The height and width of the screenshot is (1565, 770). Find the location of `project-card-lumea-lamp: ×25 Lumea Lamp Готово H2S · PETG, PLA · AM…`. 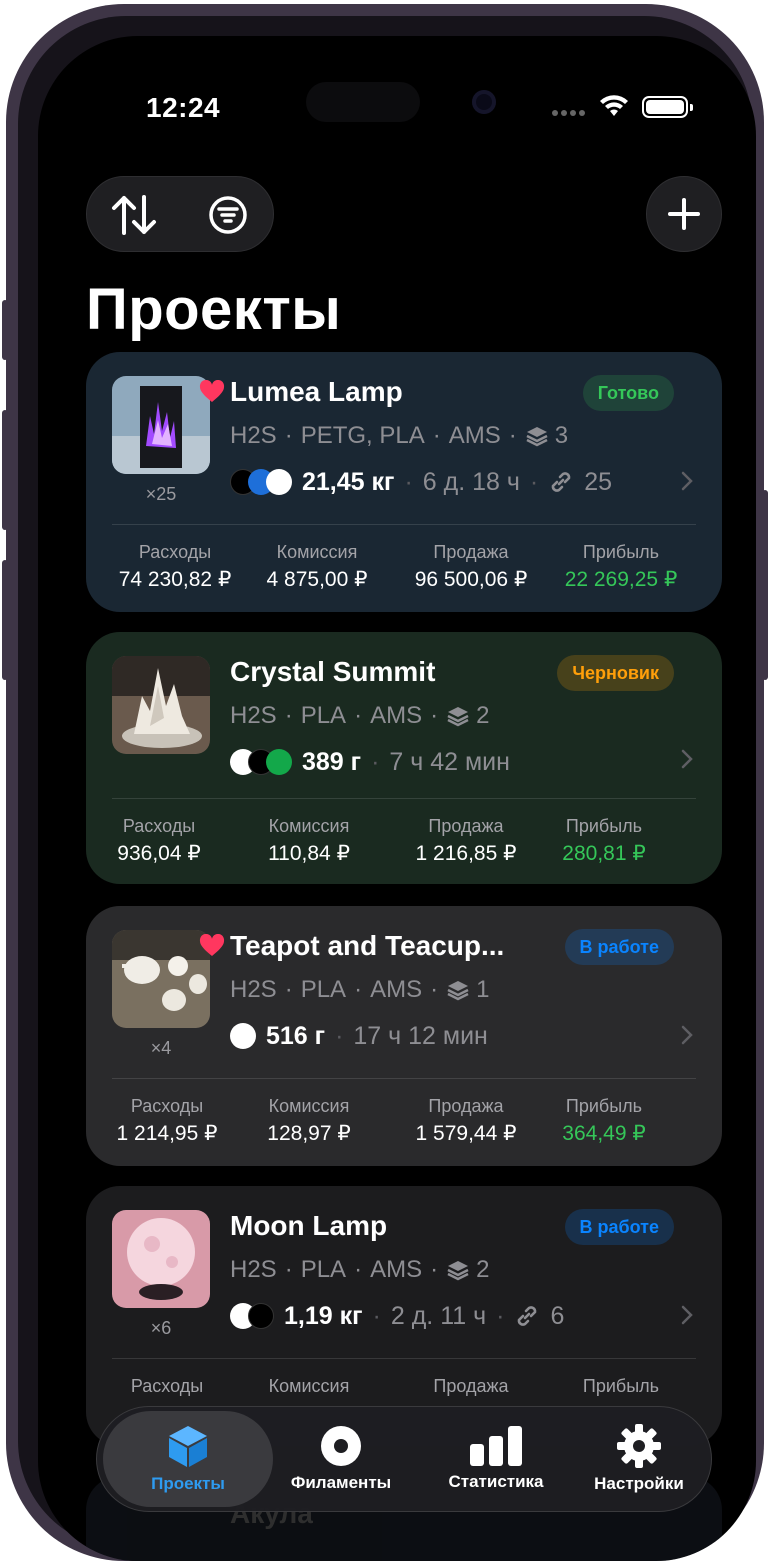

project-card-lumea-lamp: ×25 Lumea Lamp Готово H2S · PETG, PLA · AM… is located at coordinates (404, 482).